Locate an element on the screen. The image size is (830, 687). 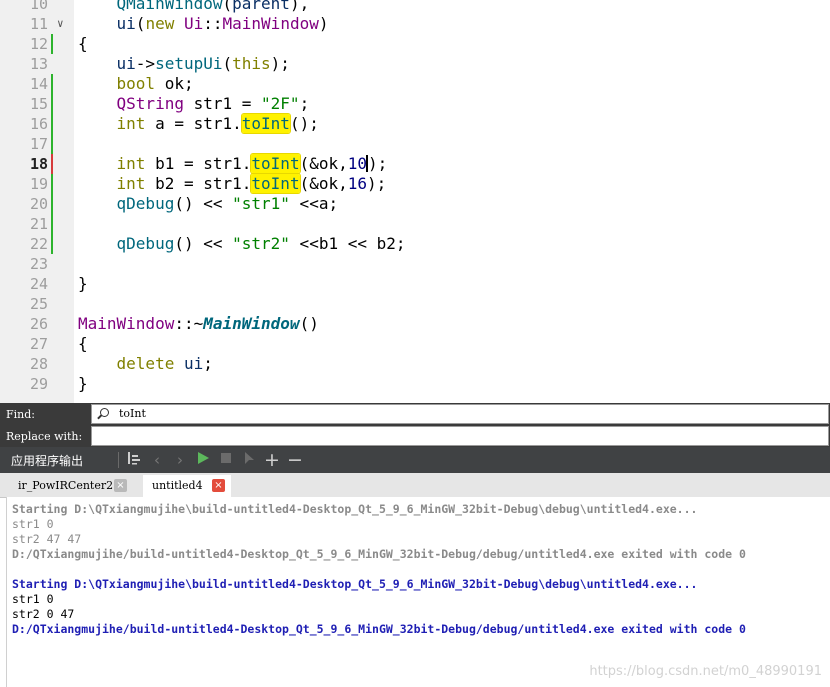
code-line: 11 ∨ ui(new Ui::MainWindow) is located at coordinates (415, 24).